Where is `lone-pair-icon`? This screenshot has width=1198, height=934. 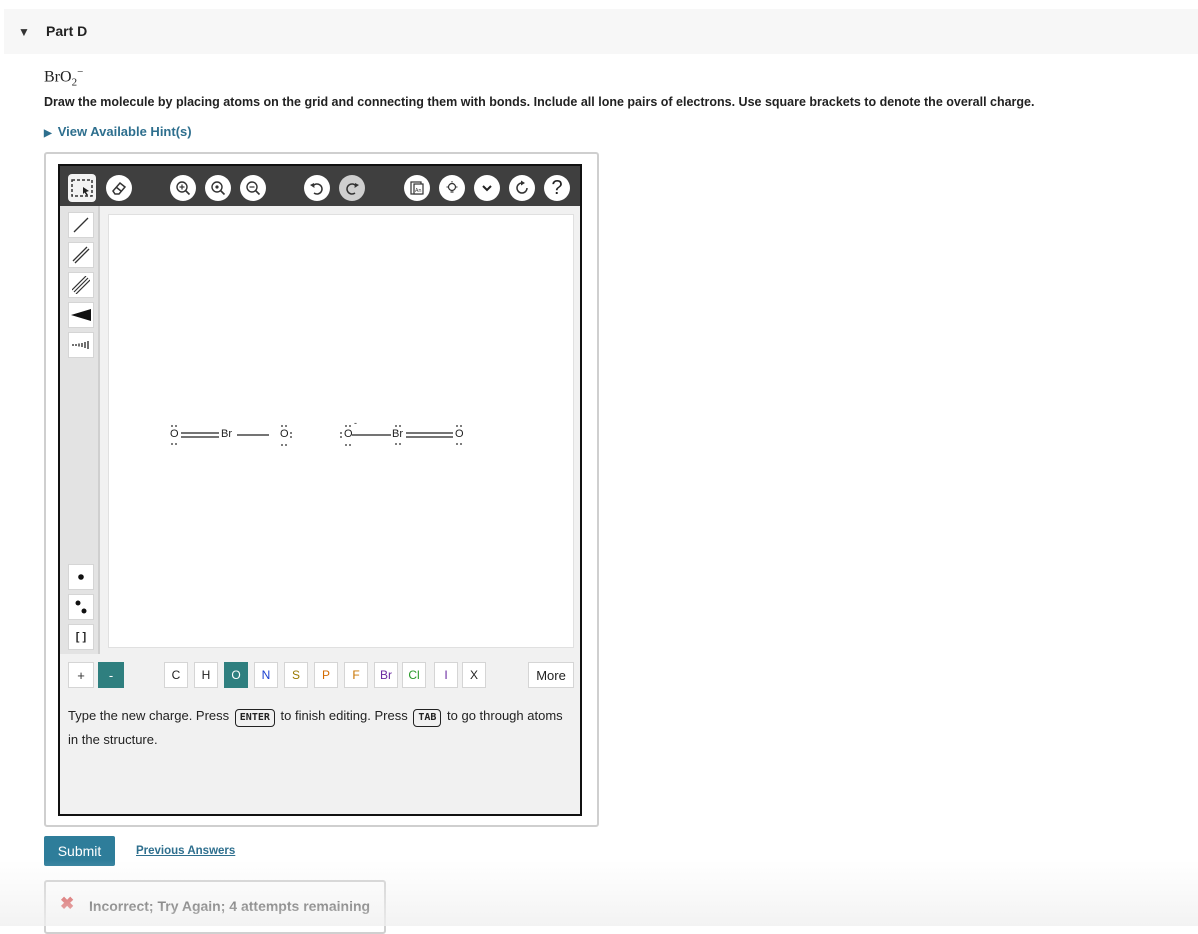
lone-pair-icon is located at coordinates (81, 607).